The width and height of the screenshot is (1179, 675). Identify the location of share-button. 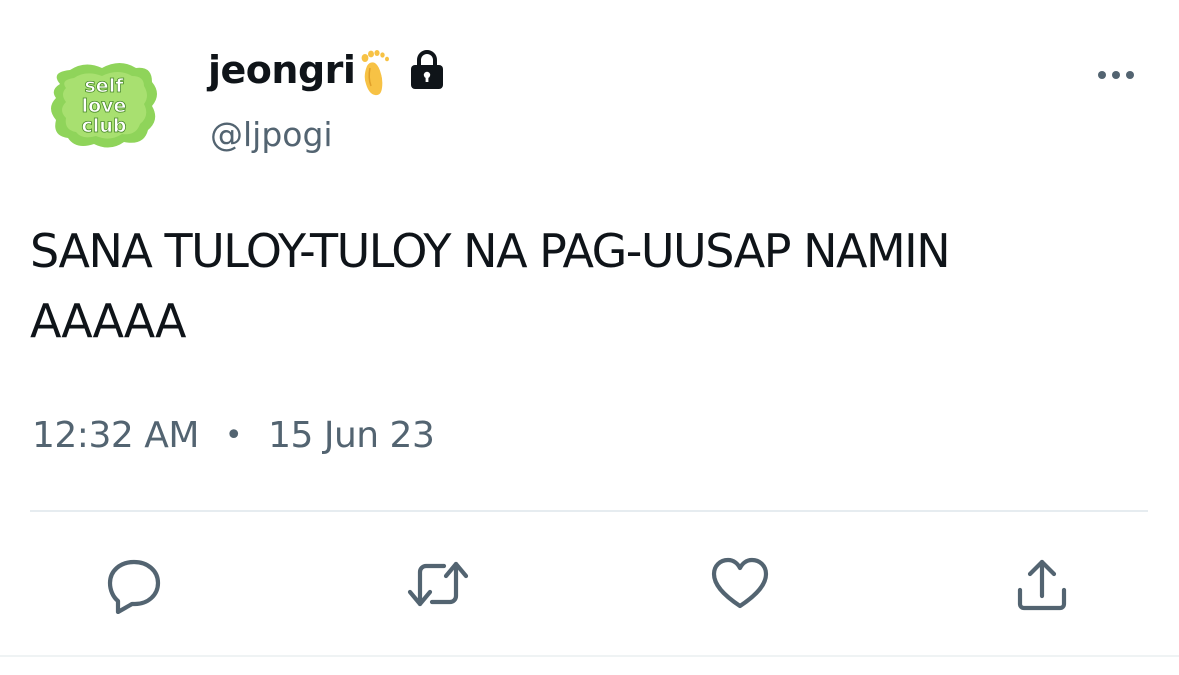
(1042, 584).